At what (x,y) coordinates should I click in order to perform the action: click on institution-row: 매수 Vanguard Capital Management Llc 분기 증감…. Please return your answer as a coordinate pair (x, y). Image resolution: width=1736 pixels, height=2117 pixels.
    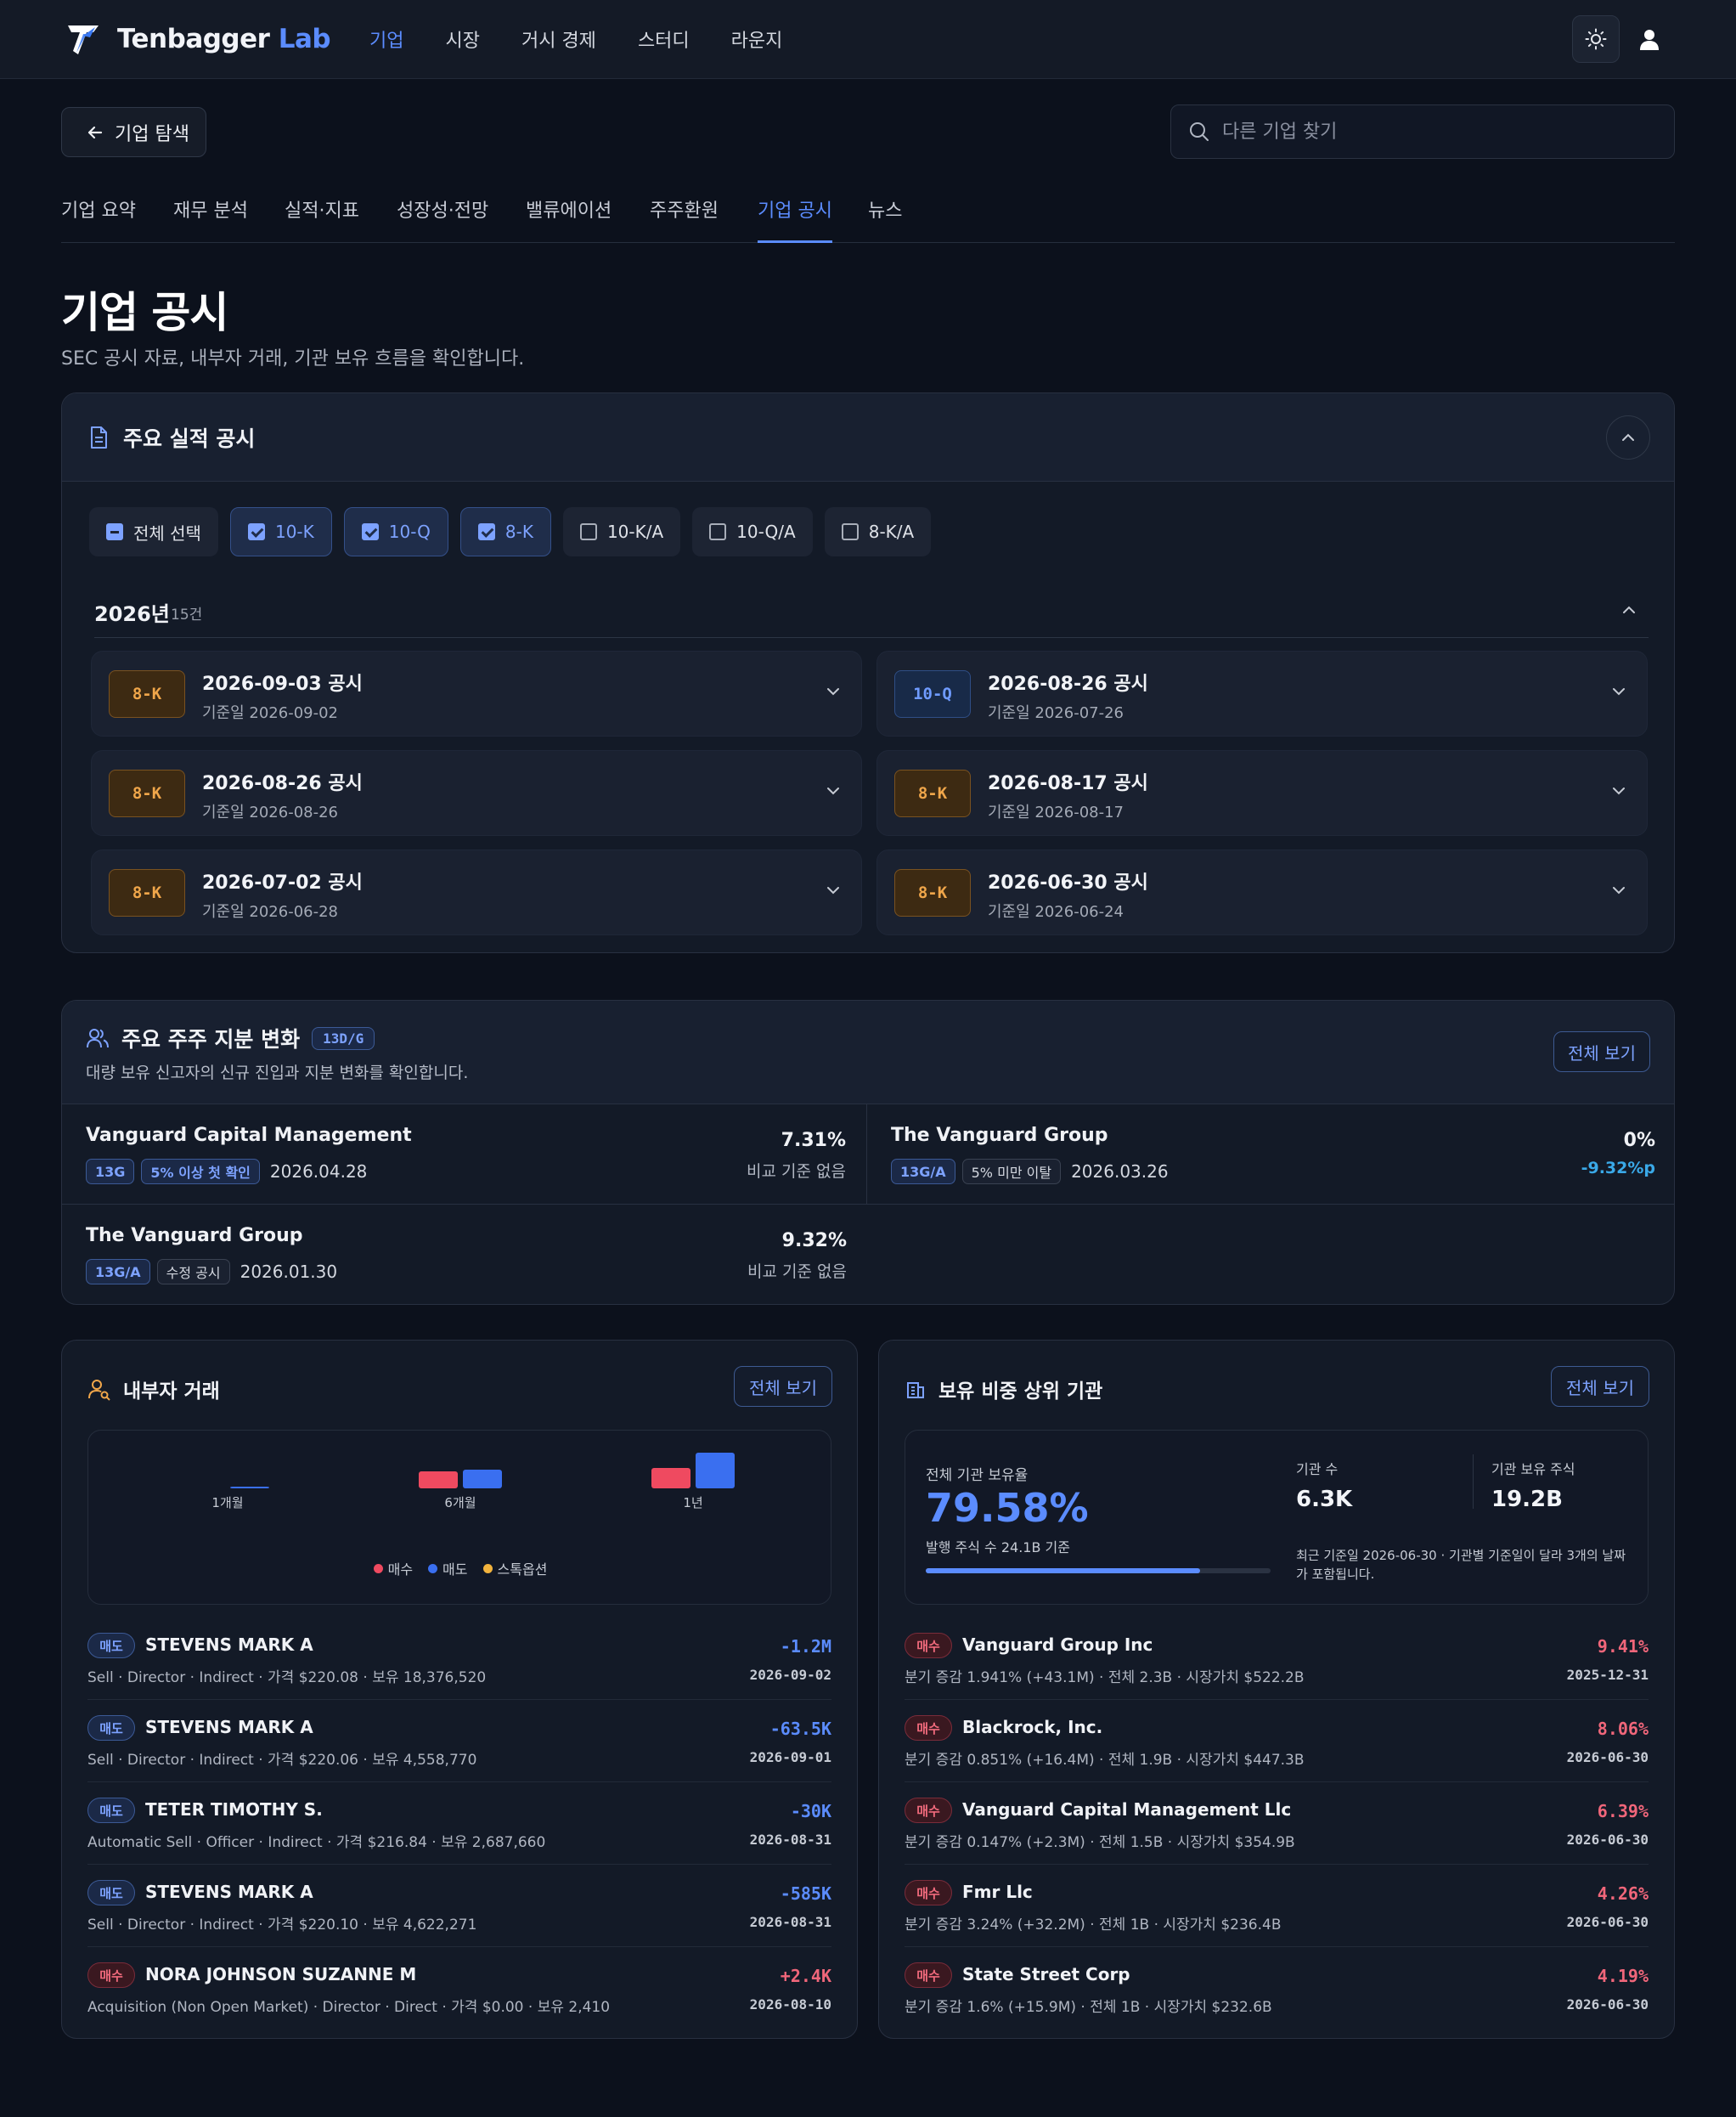
    Looking at the image, I should click on (1277, 1824).